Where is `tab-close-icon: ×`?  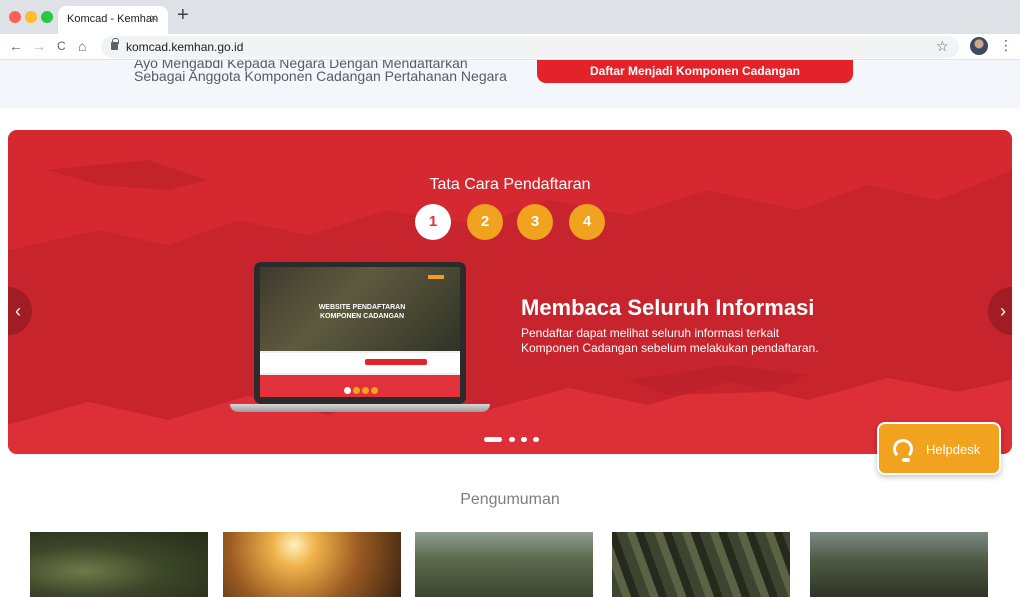
tab-close-icon: × is located at coordinates (153, 18).